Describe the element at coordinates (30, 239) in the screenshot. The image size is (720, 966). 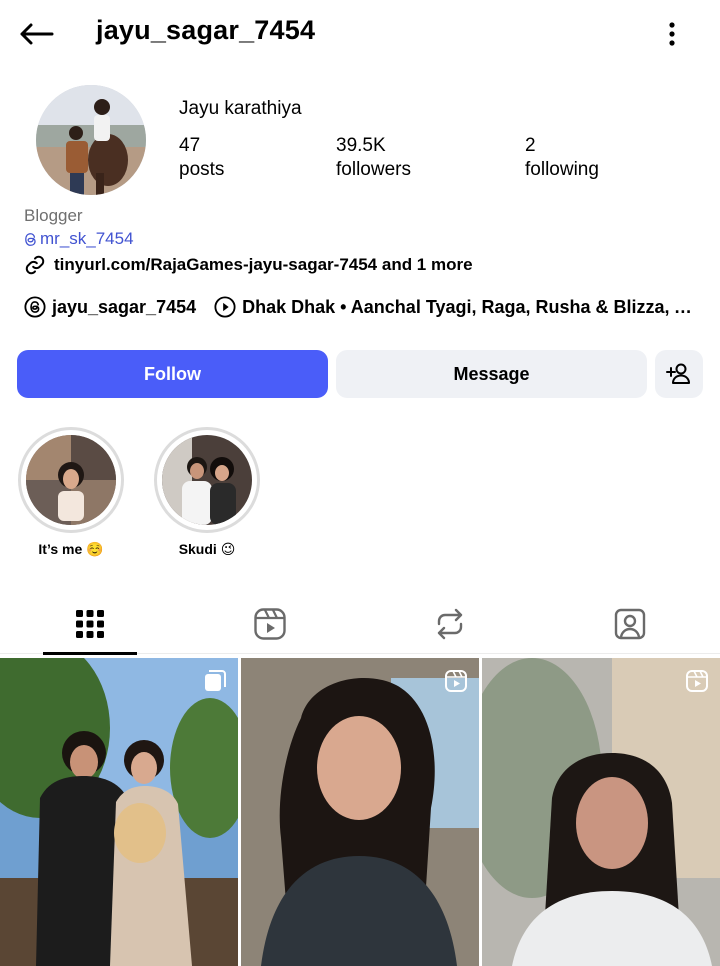
I see `threads-icon` at that location.